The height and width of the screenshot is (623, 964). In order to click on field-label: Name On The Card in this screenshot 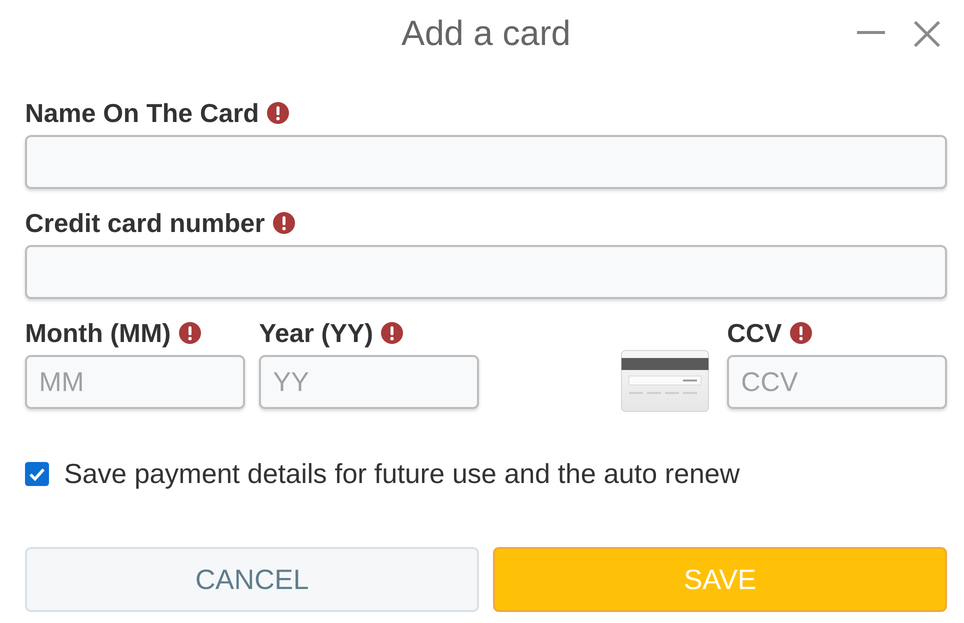, I will do `click(142, 113)`.